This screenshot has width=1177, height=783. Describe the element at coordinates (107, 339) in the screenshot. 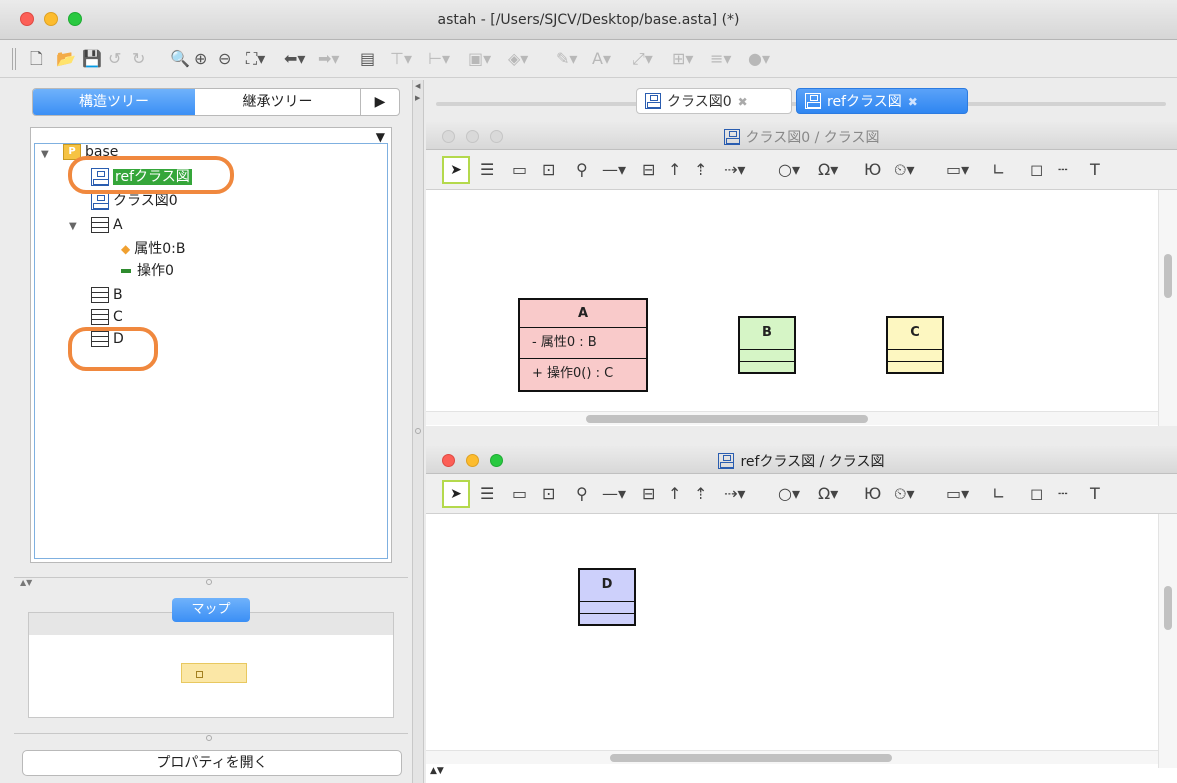

I see `tree-node-class-d: D` at that location.